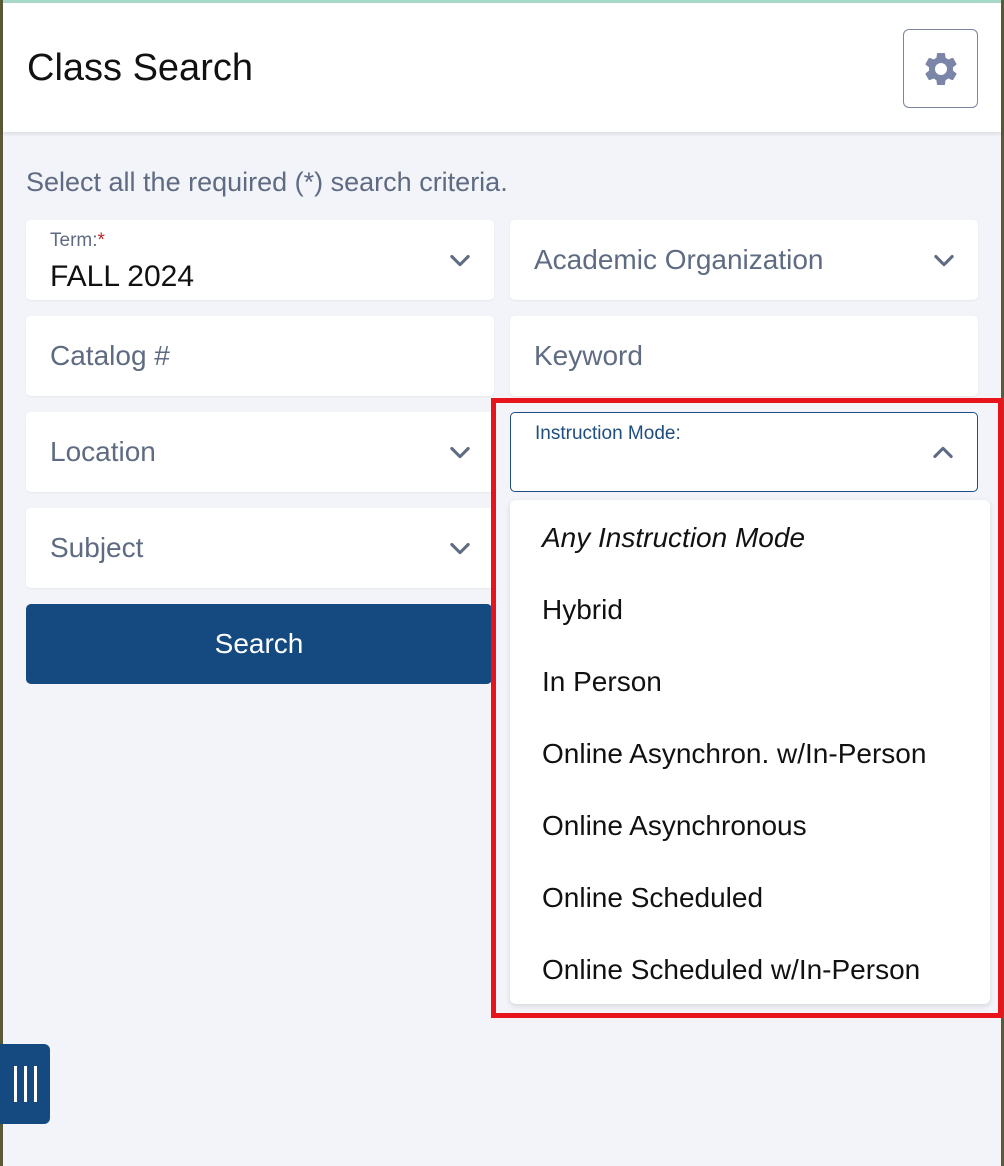  I want to click on academic-organization-placeholder: Academic Organization, so click(679, 259).